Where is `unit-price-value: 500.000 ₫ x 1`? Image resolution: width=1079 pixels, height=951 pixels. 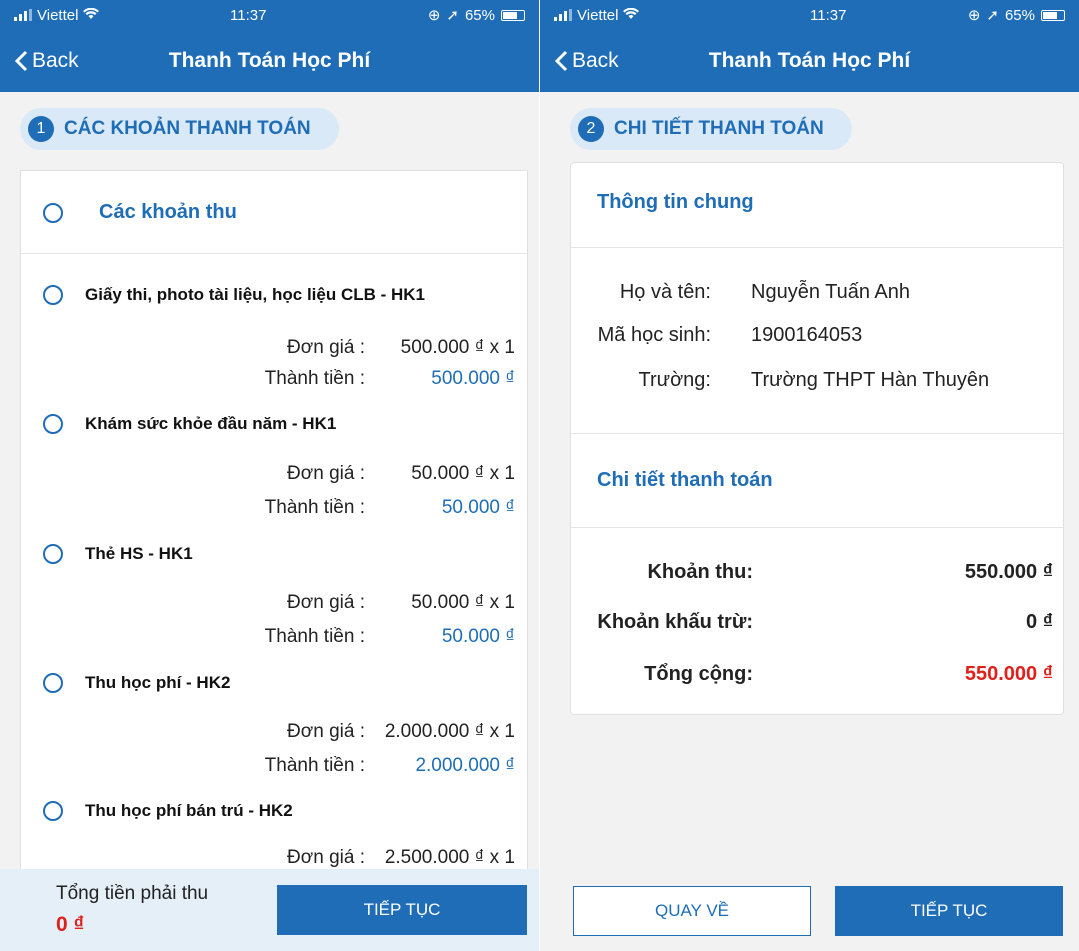 unit-price-value: 500.000 ₫ x 1 is located at coordinates (457, 347).